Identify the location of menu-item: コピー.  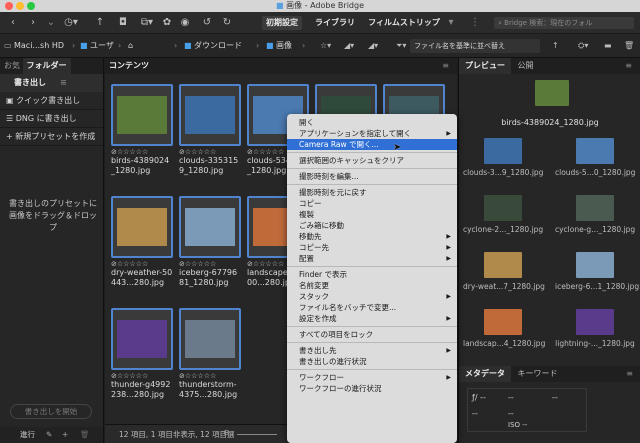
(372, 203).